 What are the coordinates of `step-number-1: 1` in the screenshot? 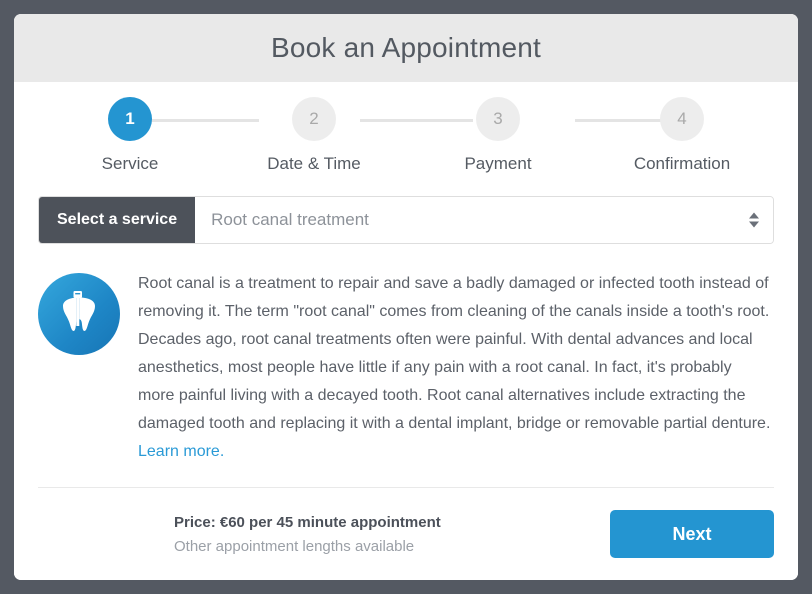 It's located at (130, 119).